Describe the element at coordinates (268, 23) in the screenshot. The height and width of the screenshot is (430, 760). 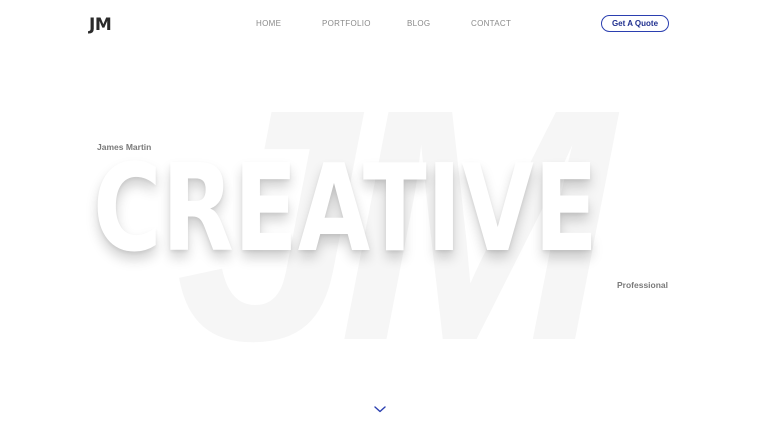
I see `nav-home: HOME` at that location.